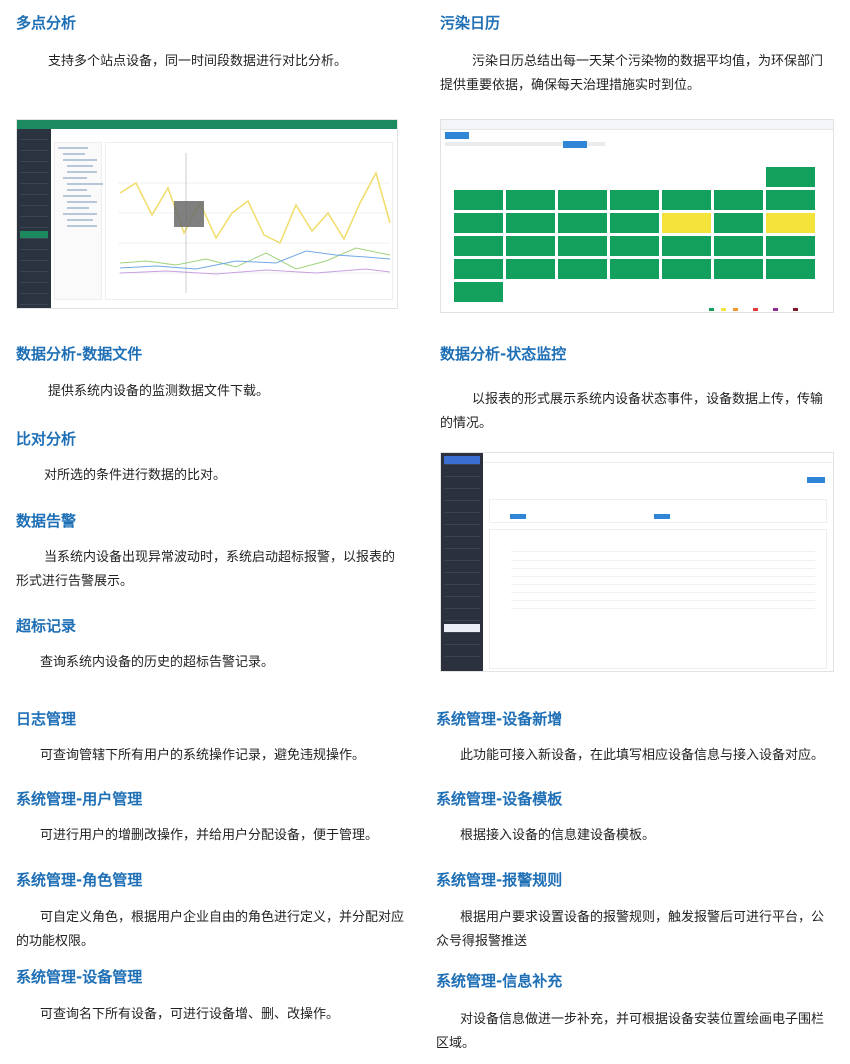 This screenshot has width=850, height=1064. Describe the element at coordinates (78, 221) in the screenshot. I see `station-tree` at that location.